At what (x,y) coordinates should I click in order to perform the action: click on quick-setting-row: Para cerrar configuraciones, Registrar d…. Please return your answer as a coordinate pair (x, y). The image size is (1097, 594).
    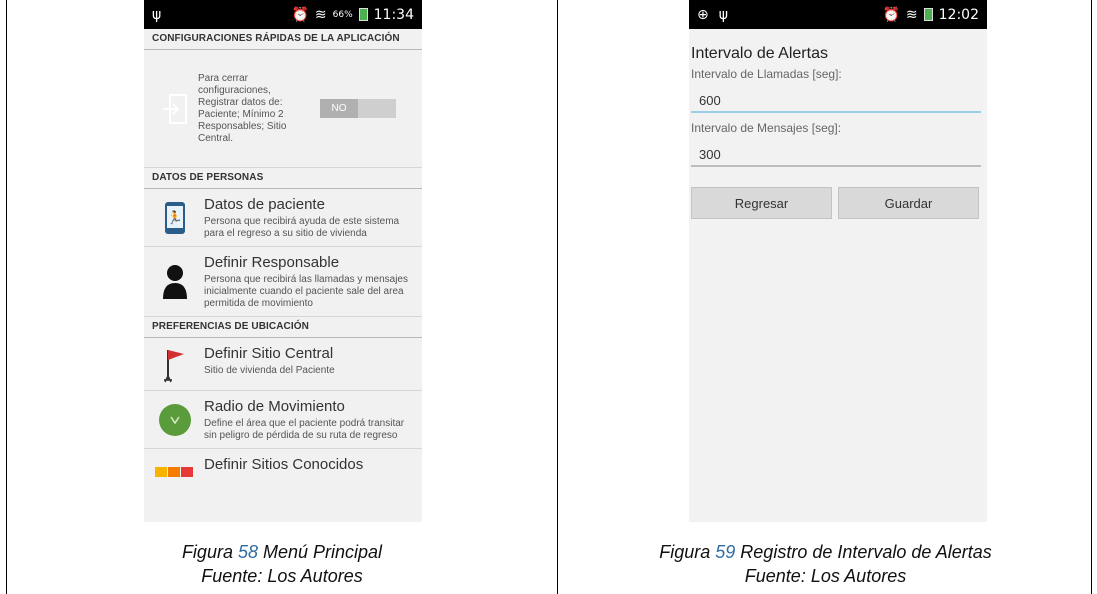
    Looking at the image, I should click on (283, 109).